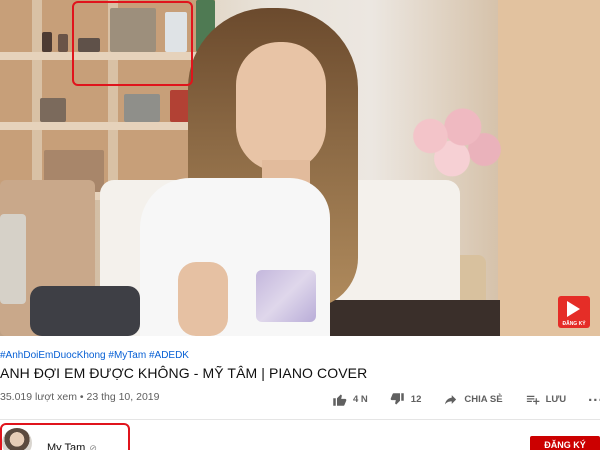  I want to click on thumbs-down-icon, so click(397, 398).